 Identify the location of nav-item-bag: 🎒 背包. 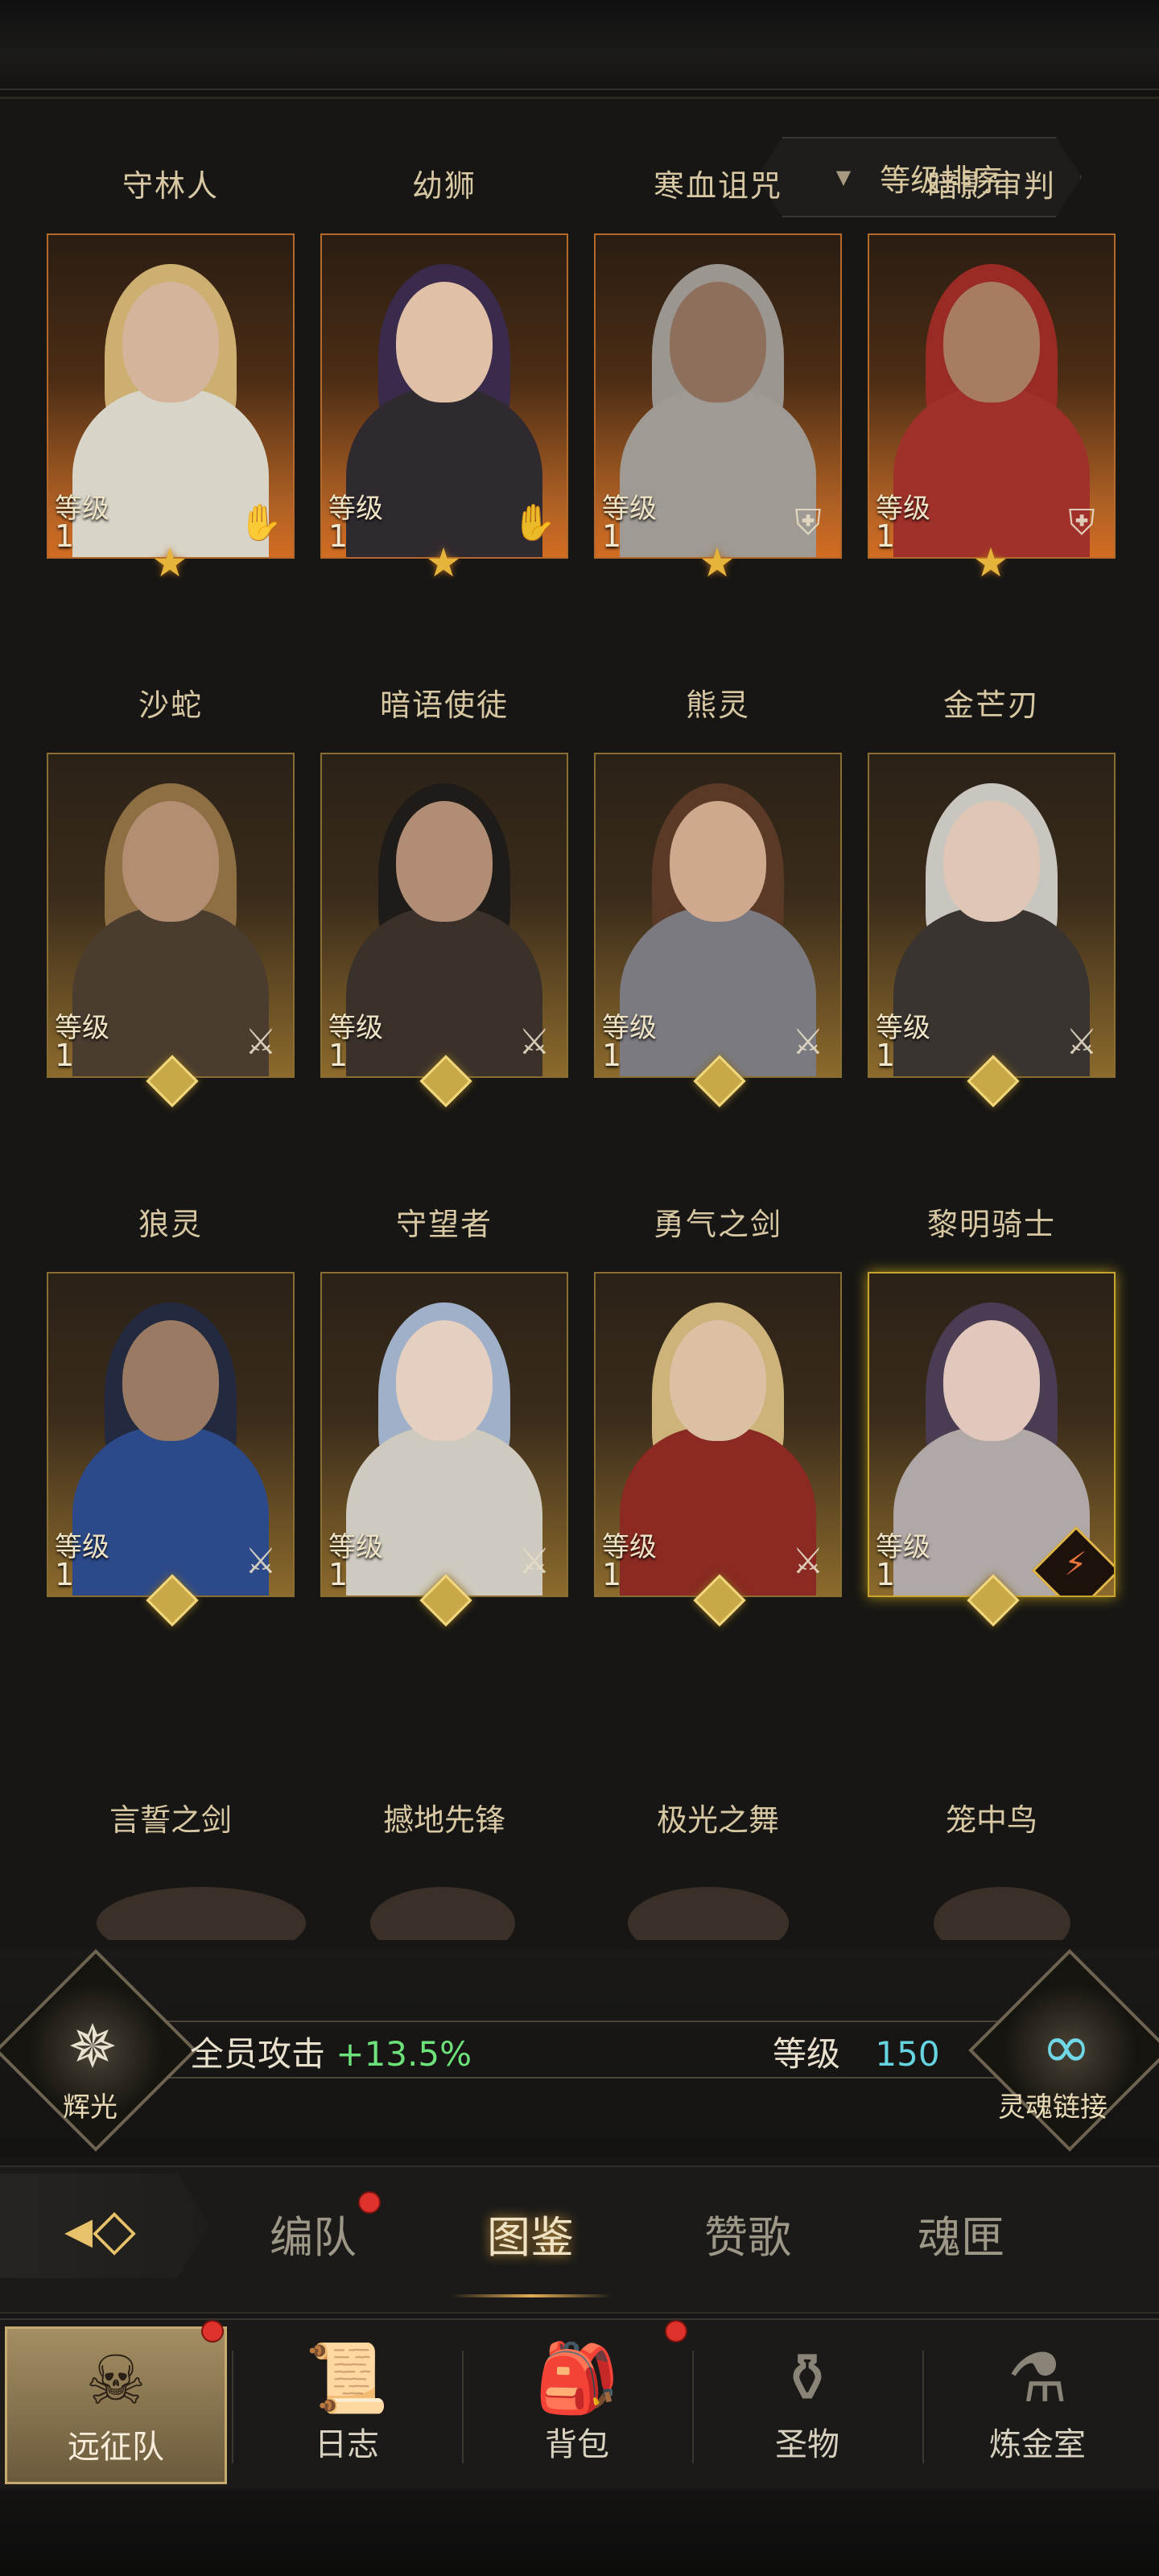
(577, 2402).